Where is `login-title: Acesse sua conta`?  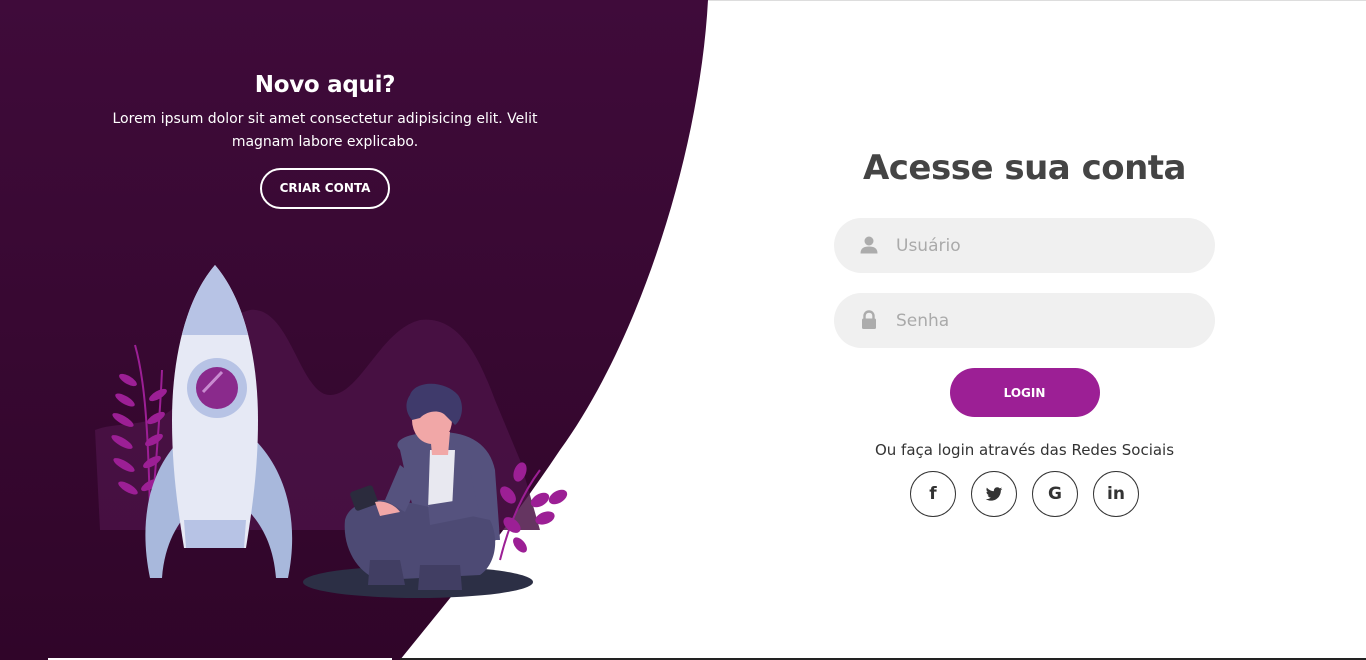
login-title: Acesse sua conta is located at coordinates (1024, 168).